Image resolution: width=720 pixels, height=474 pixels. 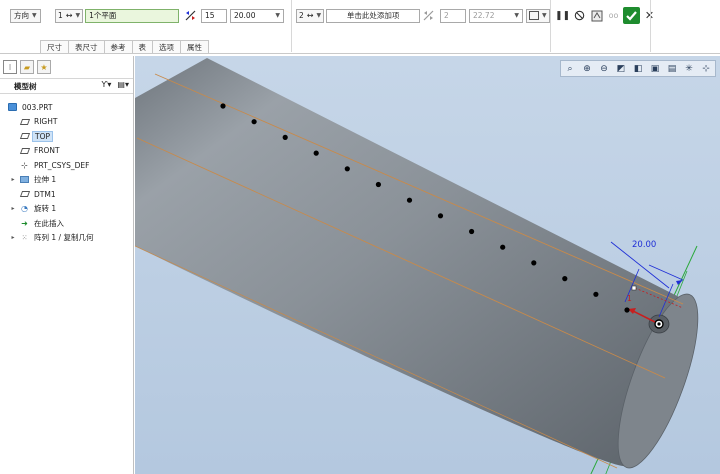 I want to click on saved-views-icon: ▣, so click(x=655, y=69).